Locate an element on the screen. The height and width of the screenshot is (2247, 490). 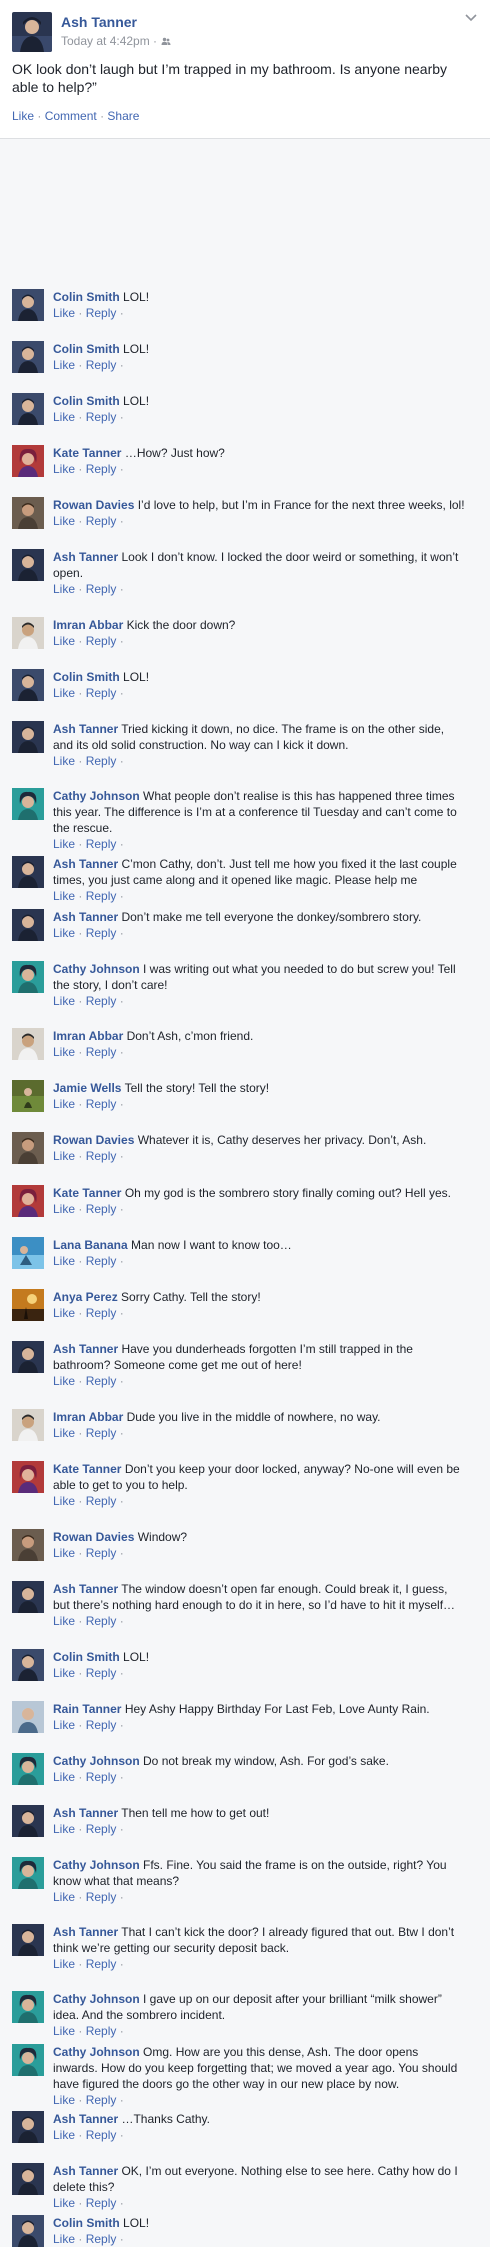
comment-link: Comment is located at coordinates (71, 116).